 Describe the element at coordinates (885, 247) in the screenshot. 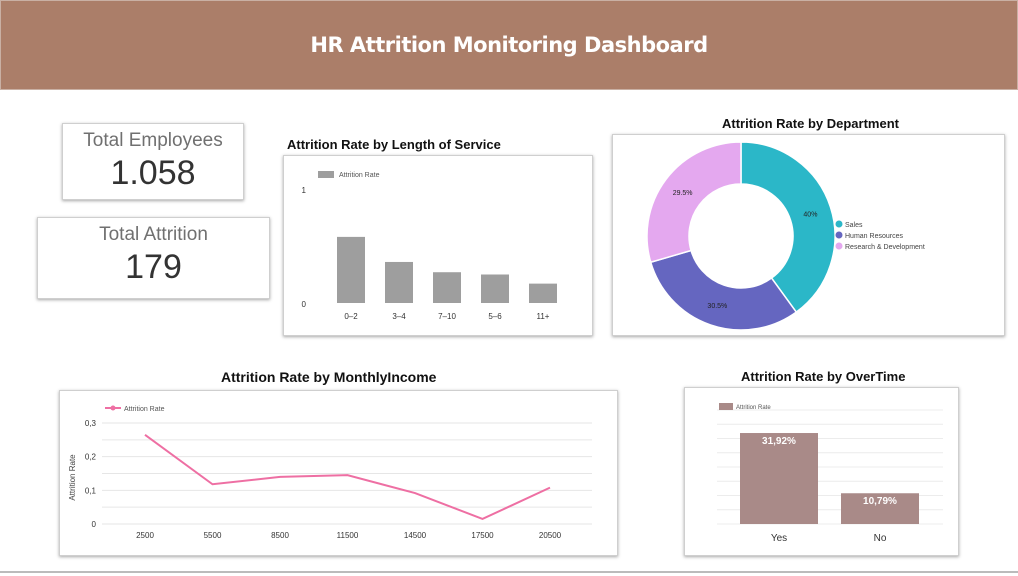

I see `legend-label: Research & Development` at that location.